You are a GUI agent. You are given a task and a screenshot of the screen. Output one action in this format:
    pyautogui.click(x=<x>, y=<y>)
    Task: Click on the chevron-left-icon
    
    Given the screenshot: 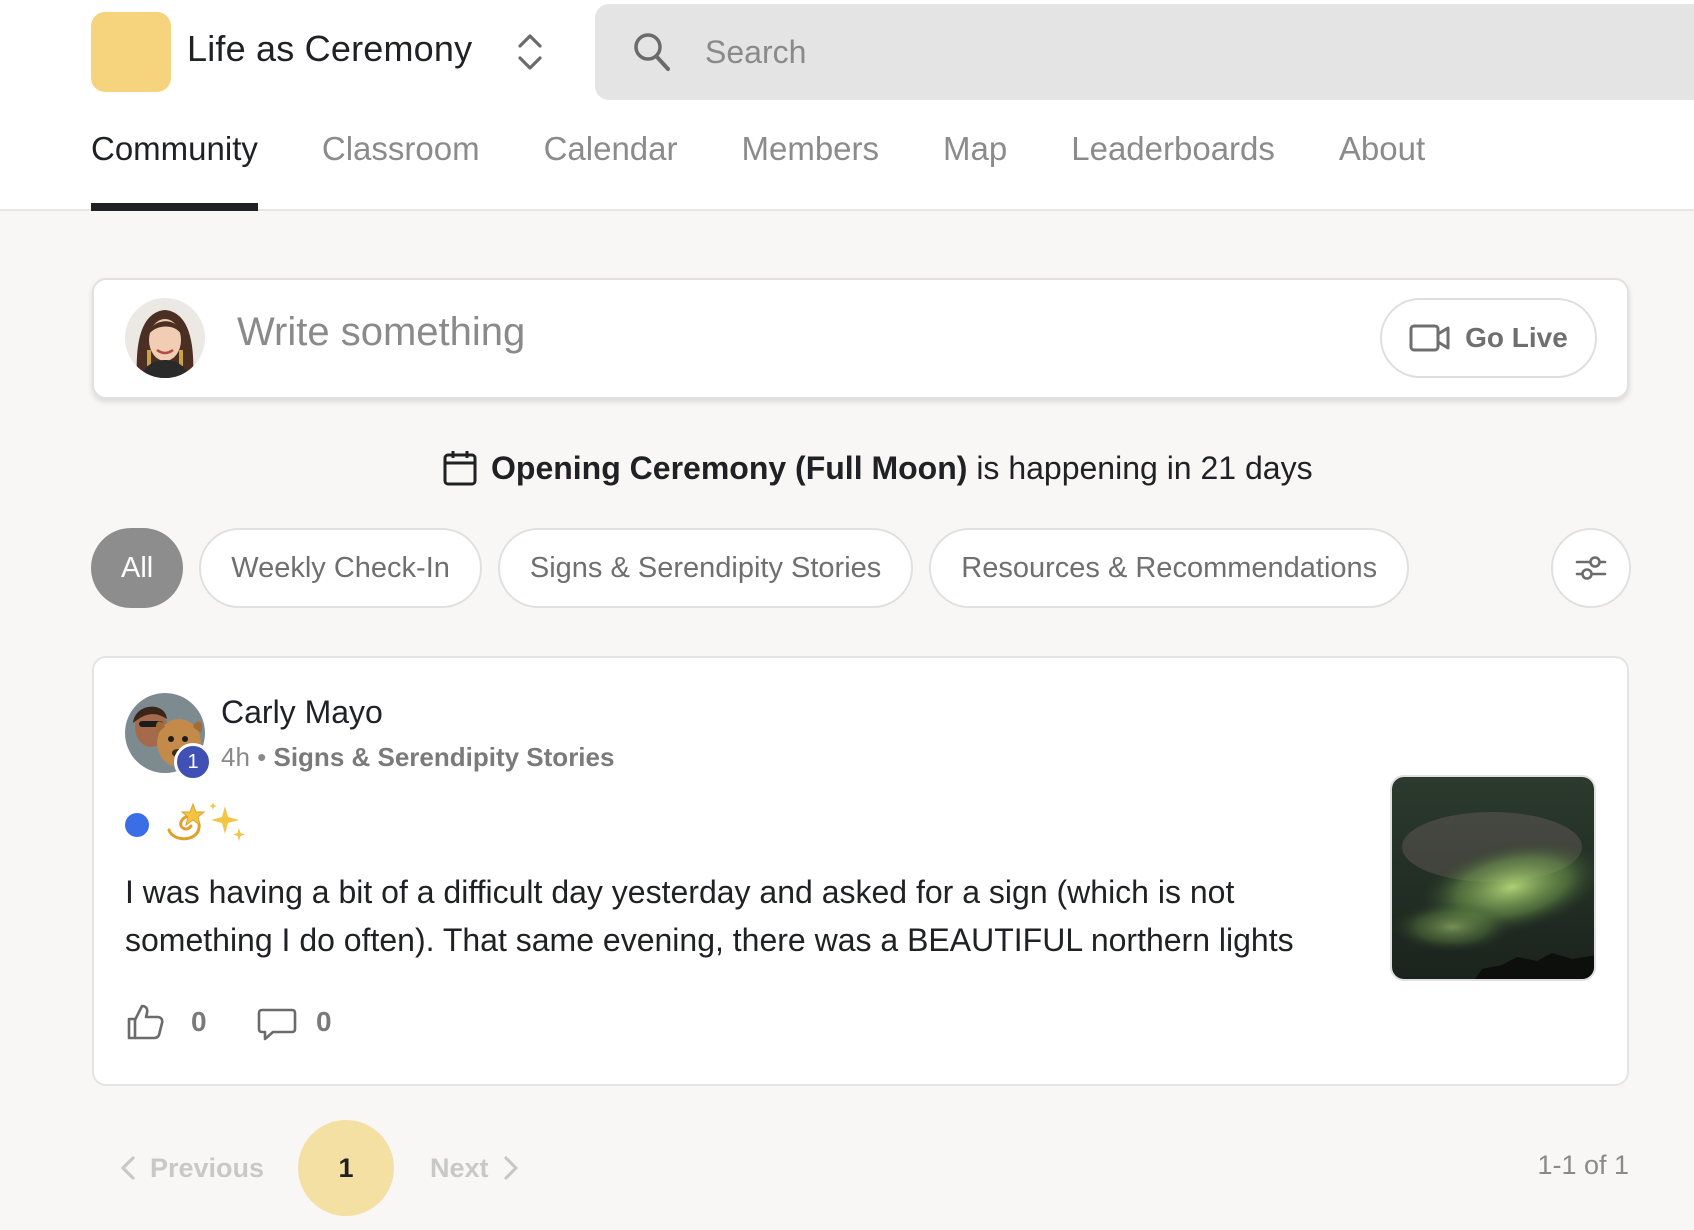 What is the action you would take?
    pyautogui.click(x=128, y=1168)
    